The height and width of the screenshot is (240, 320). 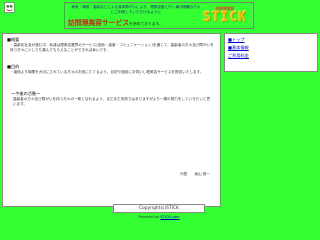 What do you see at coordinates (169, 217) in the screenshot?
I see `powered-by-link: STICK.com` at bounding box center [169, 217].